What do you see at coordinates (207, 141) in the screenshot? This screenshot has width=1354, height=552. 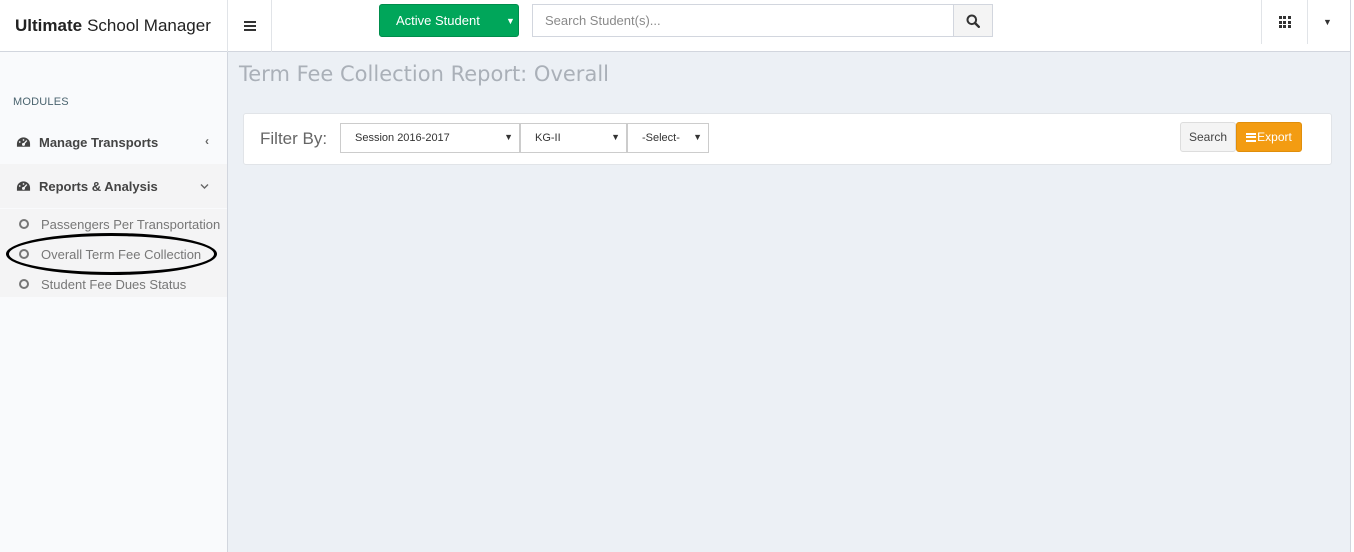 I see `chevron-left-icon: ‹` at bounding box center [207, 141].